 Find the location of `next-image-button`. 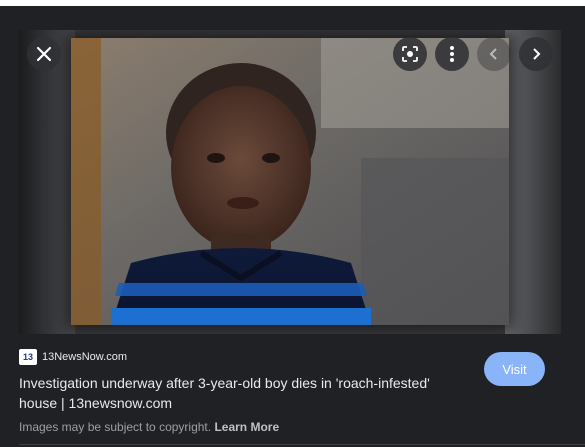

next-image-button is located at coordinates (536, 54).